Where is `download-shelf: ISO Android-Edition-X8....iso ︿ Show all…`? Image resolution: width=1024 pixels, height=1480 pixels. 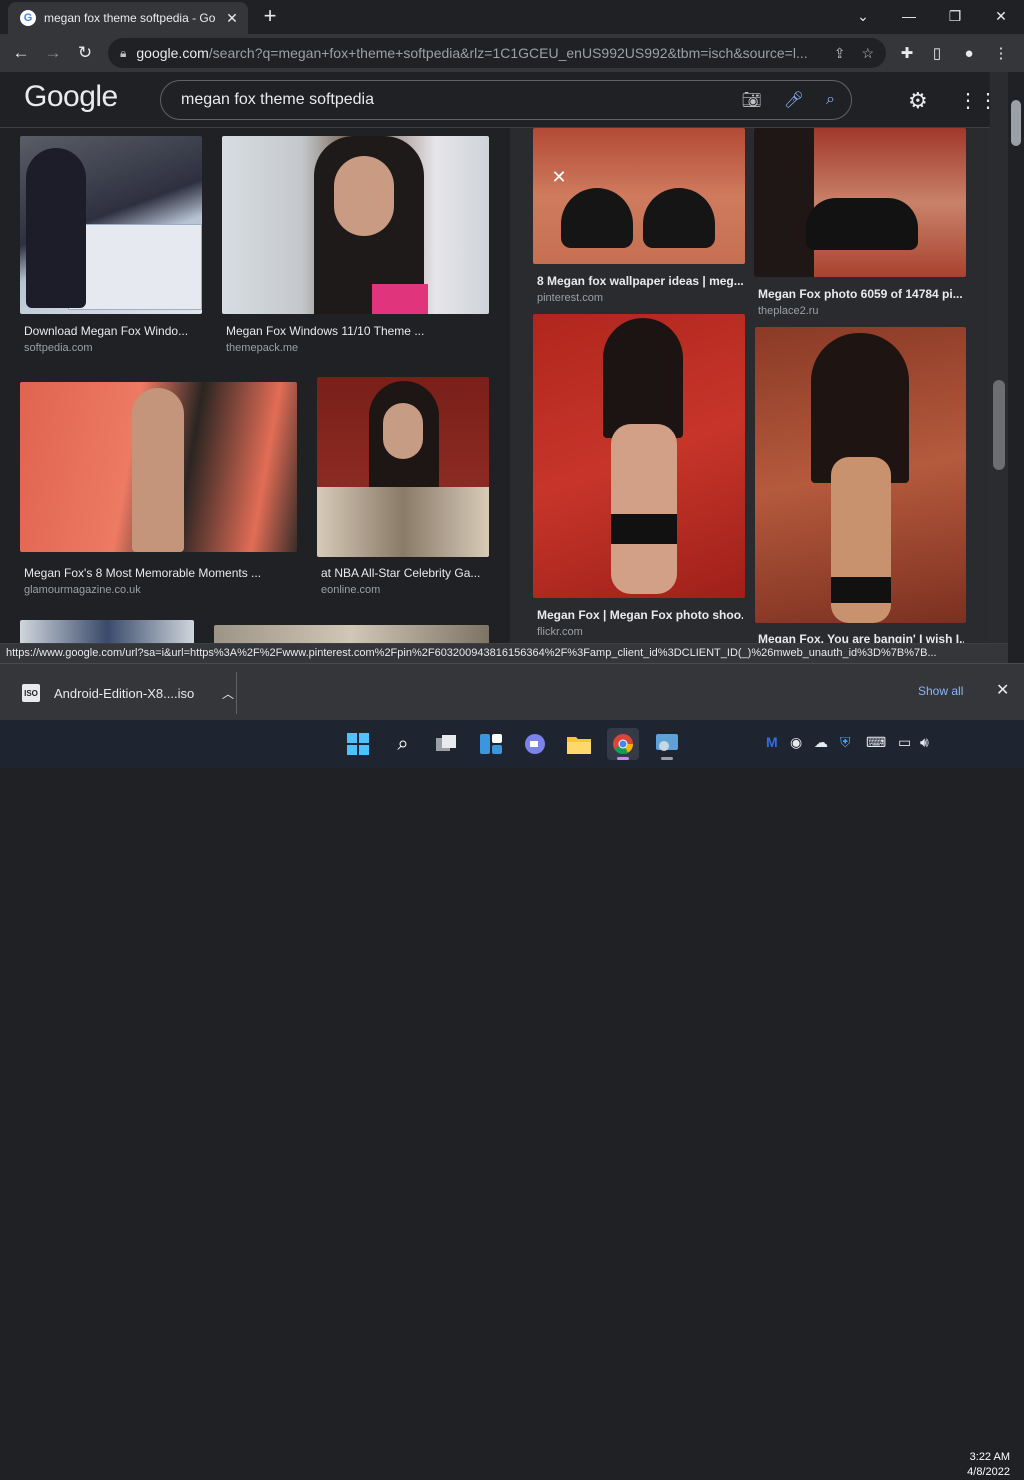 download-shelf: ISO Android-Edition-X8....iso ︿ Show all… is located at coordinates (512, 691).